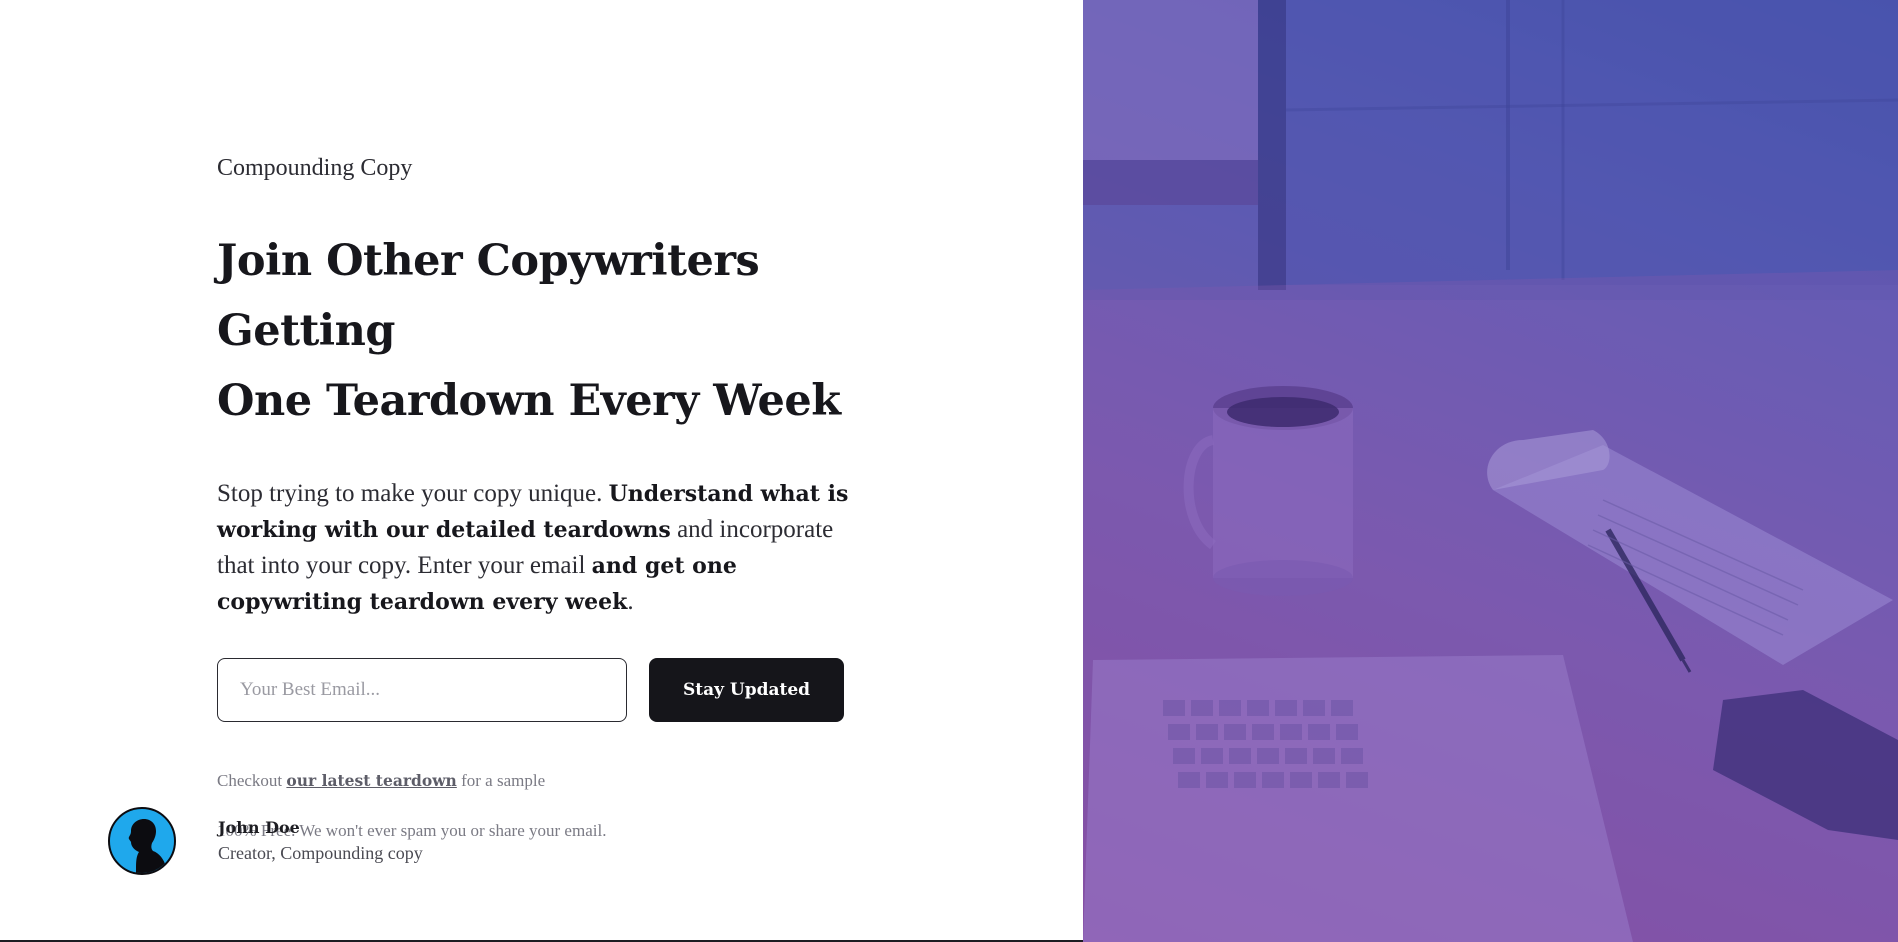 This screenshot has width=1898, height=942. What do you see at coordinates (371, 780) in the screenshot?
I see `latest-teardown-link: our latest teardown` at bounding box center [371, 780].